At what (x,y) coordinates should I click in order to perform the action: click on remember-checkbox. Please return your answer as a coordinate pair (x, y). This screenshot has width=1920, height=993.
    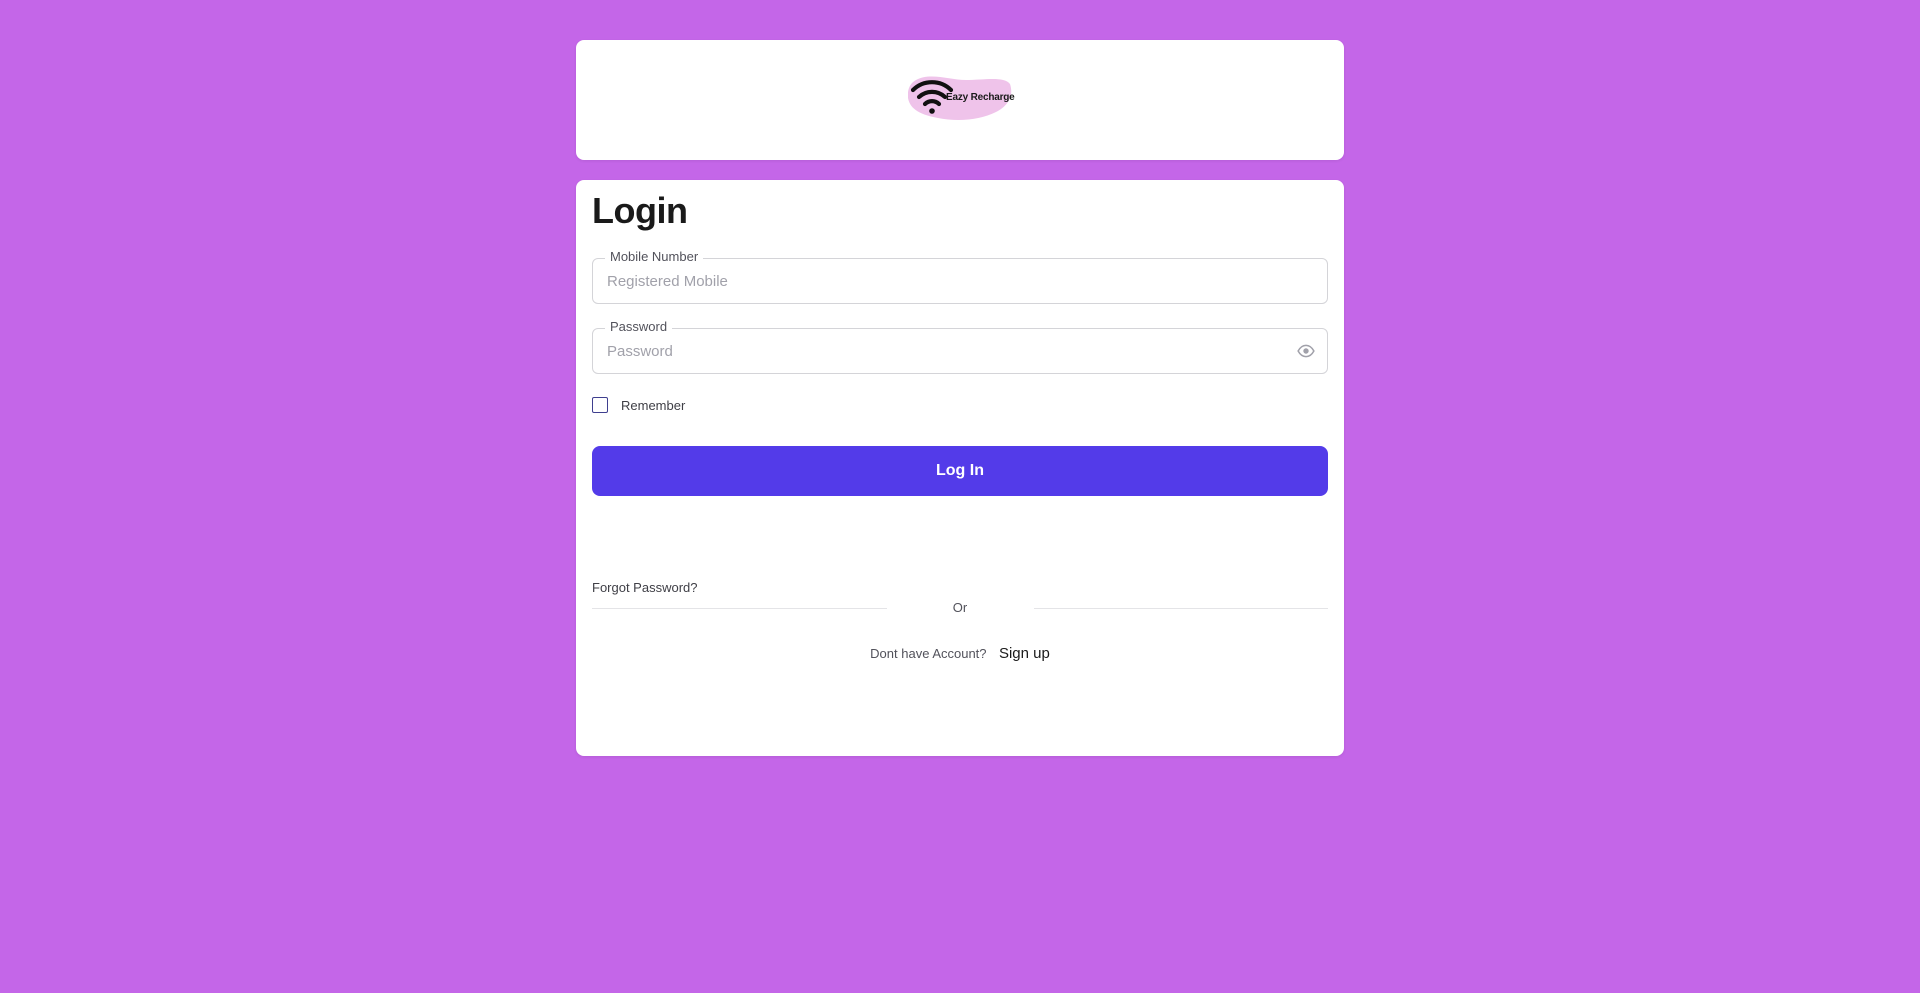
    Looking at the image, I should click on (600, 404).